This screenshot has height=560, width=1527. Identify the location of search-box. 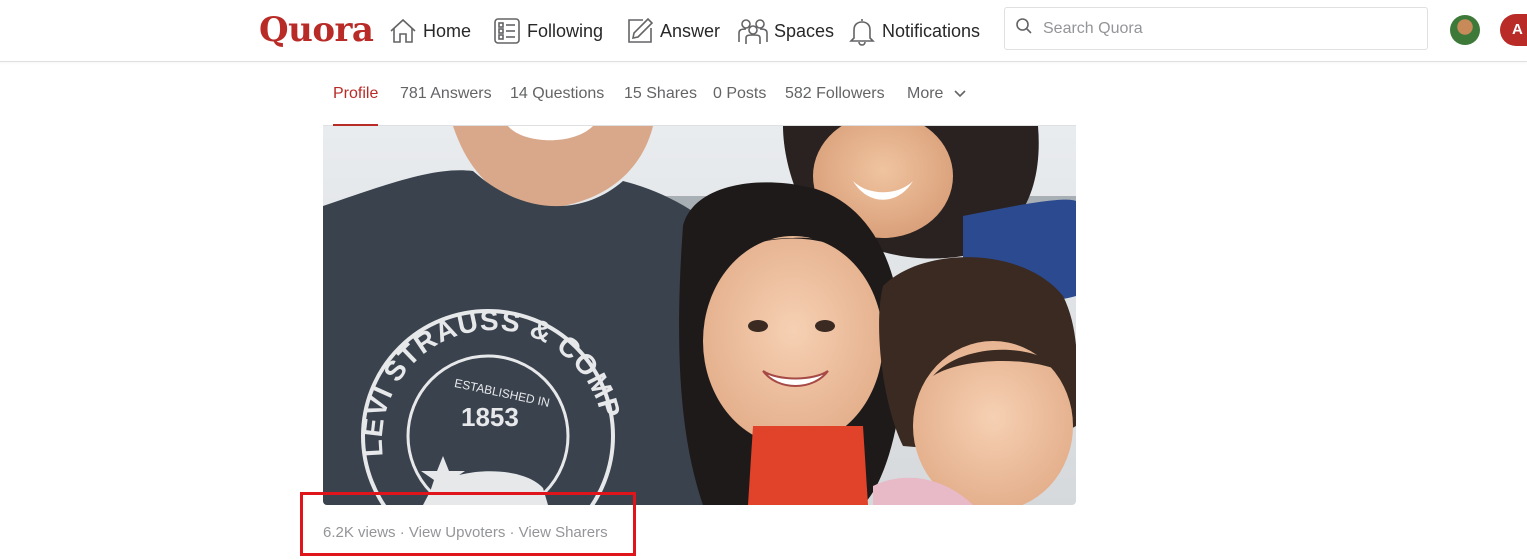
(1216, 28).